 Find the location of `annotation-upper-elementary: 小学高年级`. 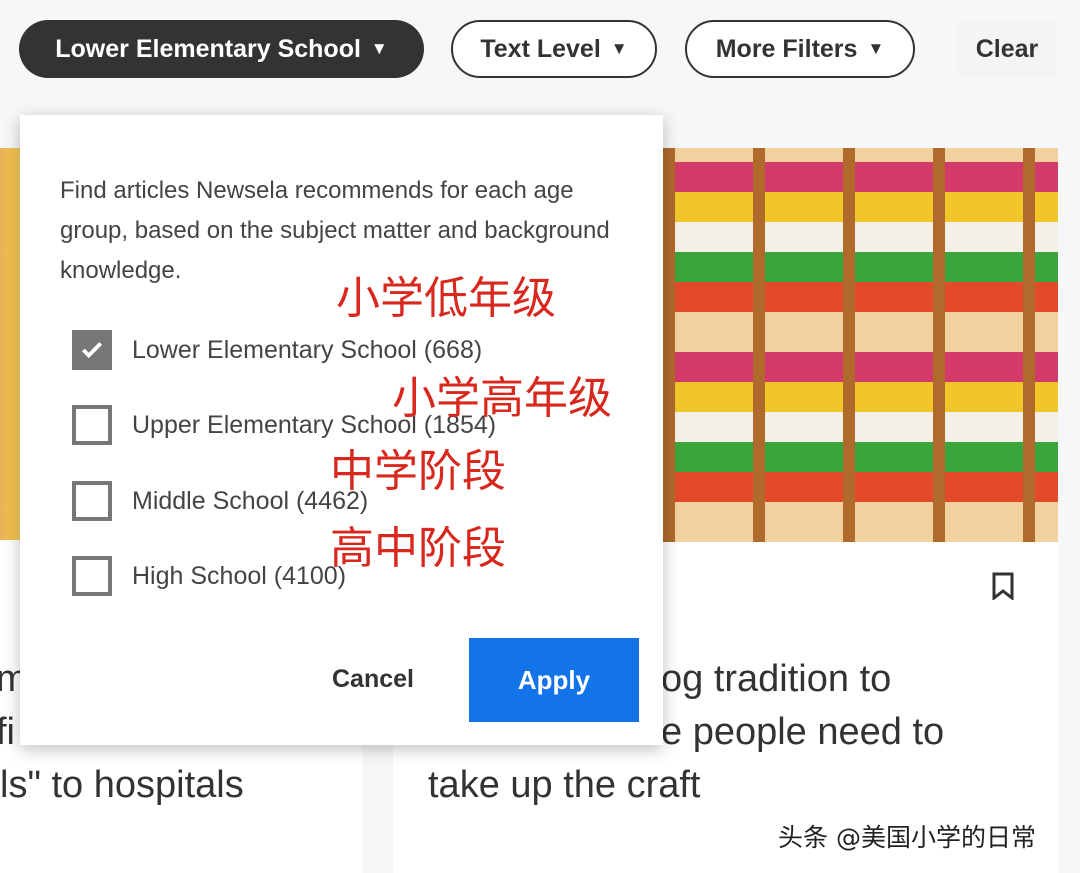

annotation-upper-elementary: 小学高年级 is located at coordinates (502, 398).